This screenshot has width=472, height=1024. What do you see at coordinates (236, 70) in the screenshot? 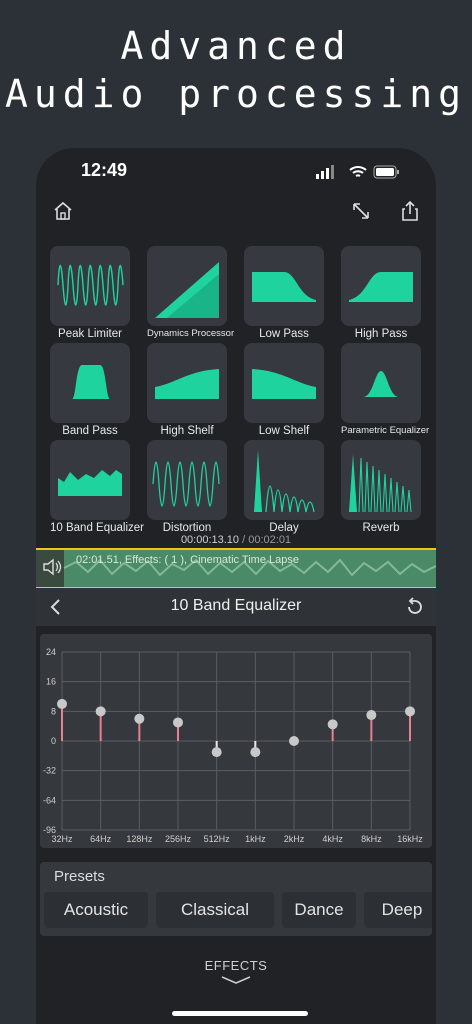
I see `hero-heading: Advanced Audio processing` at bounding box center [236, 70].